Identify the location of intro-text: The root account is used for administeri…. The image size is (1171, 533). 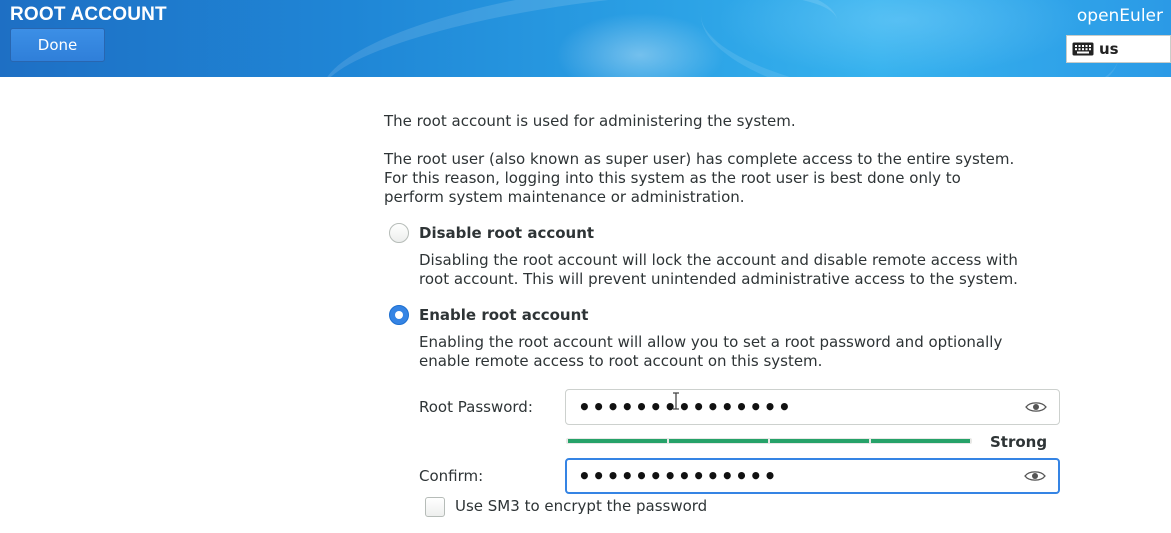
(590, 121).